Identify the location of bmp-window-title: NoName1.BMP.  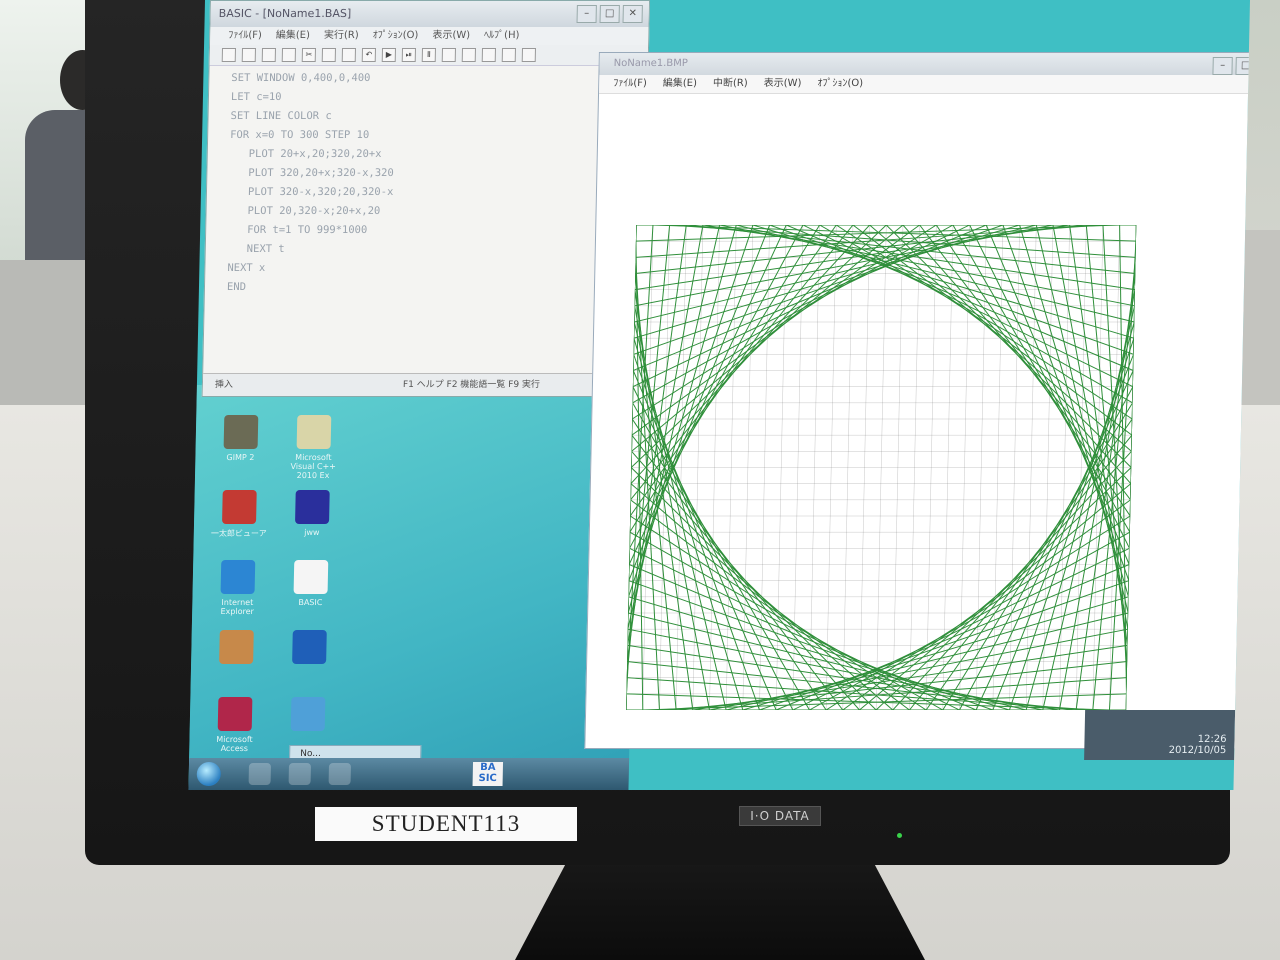
(650, 63).